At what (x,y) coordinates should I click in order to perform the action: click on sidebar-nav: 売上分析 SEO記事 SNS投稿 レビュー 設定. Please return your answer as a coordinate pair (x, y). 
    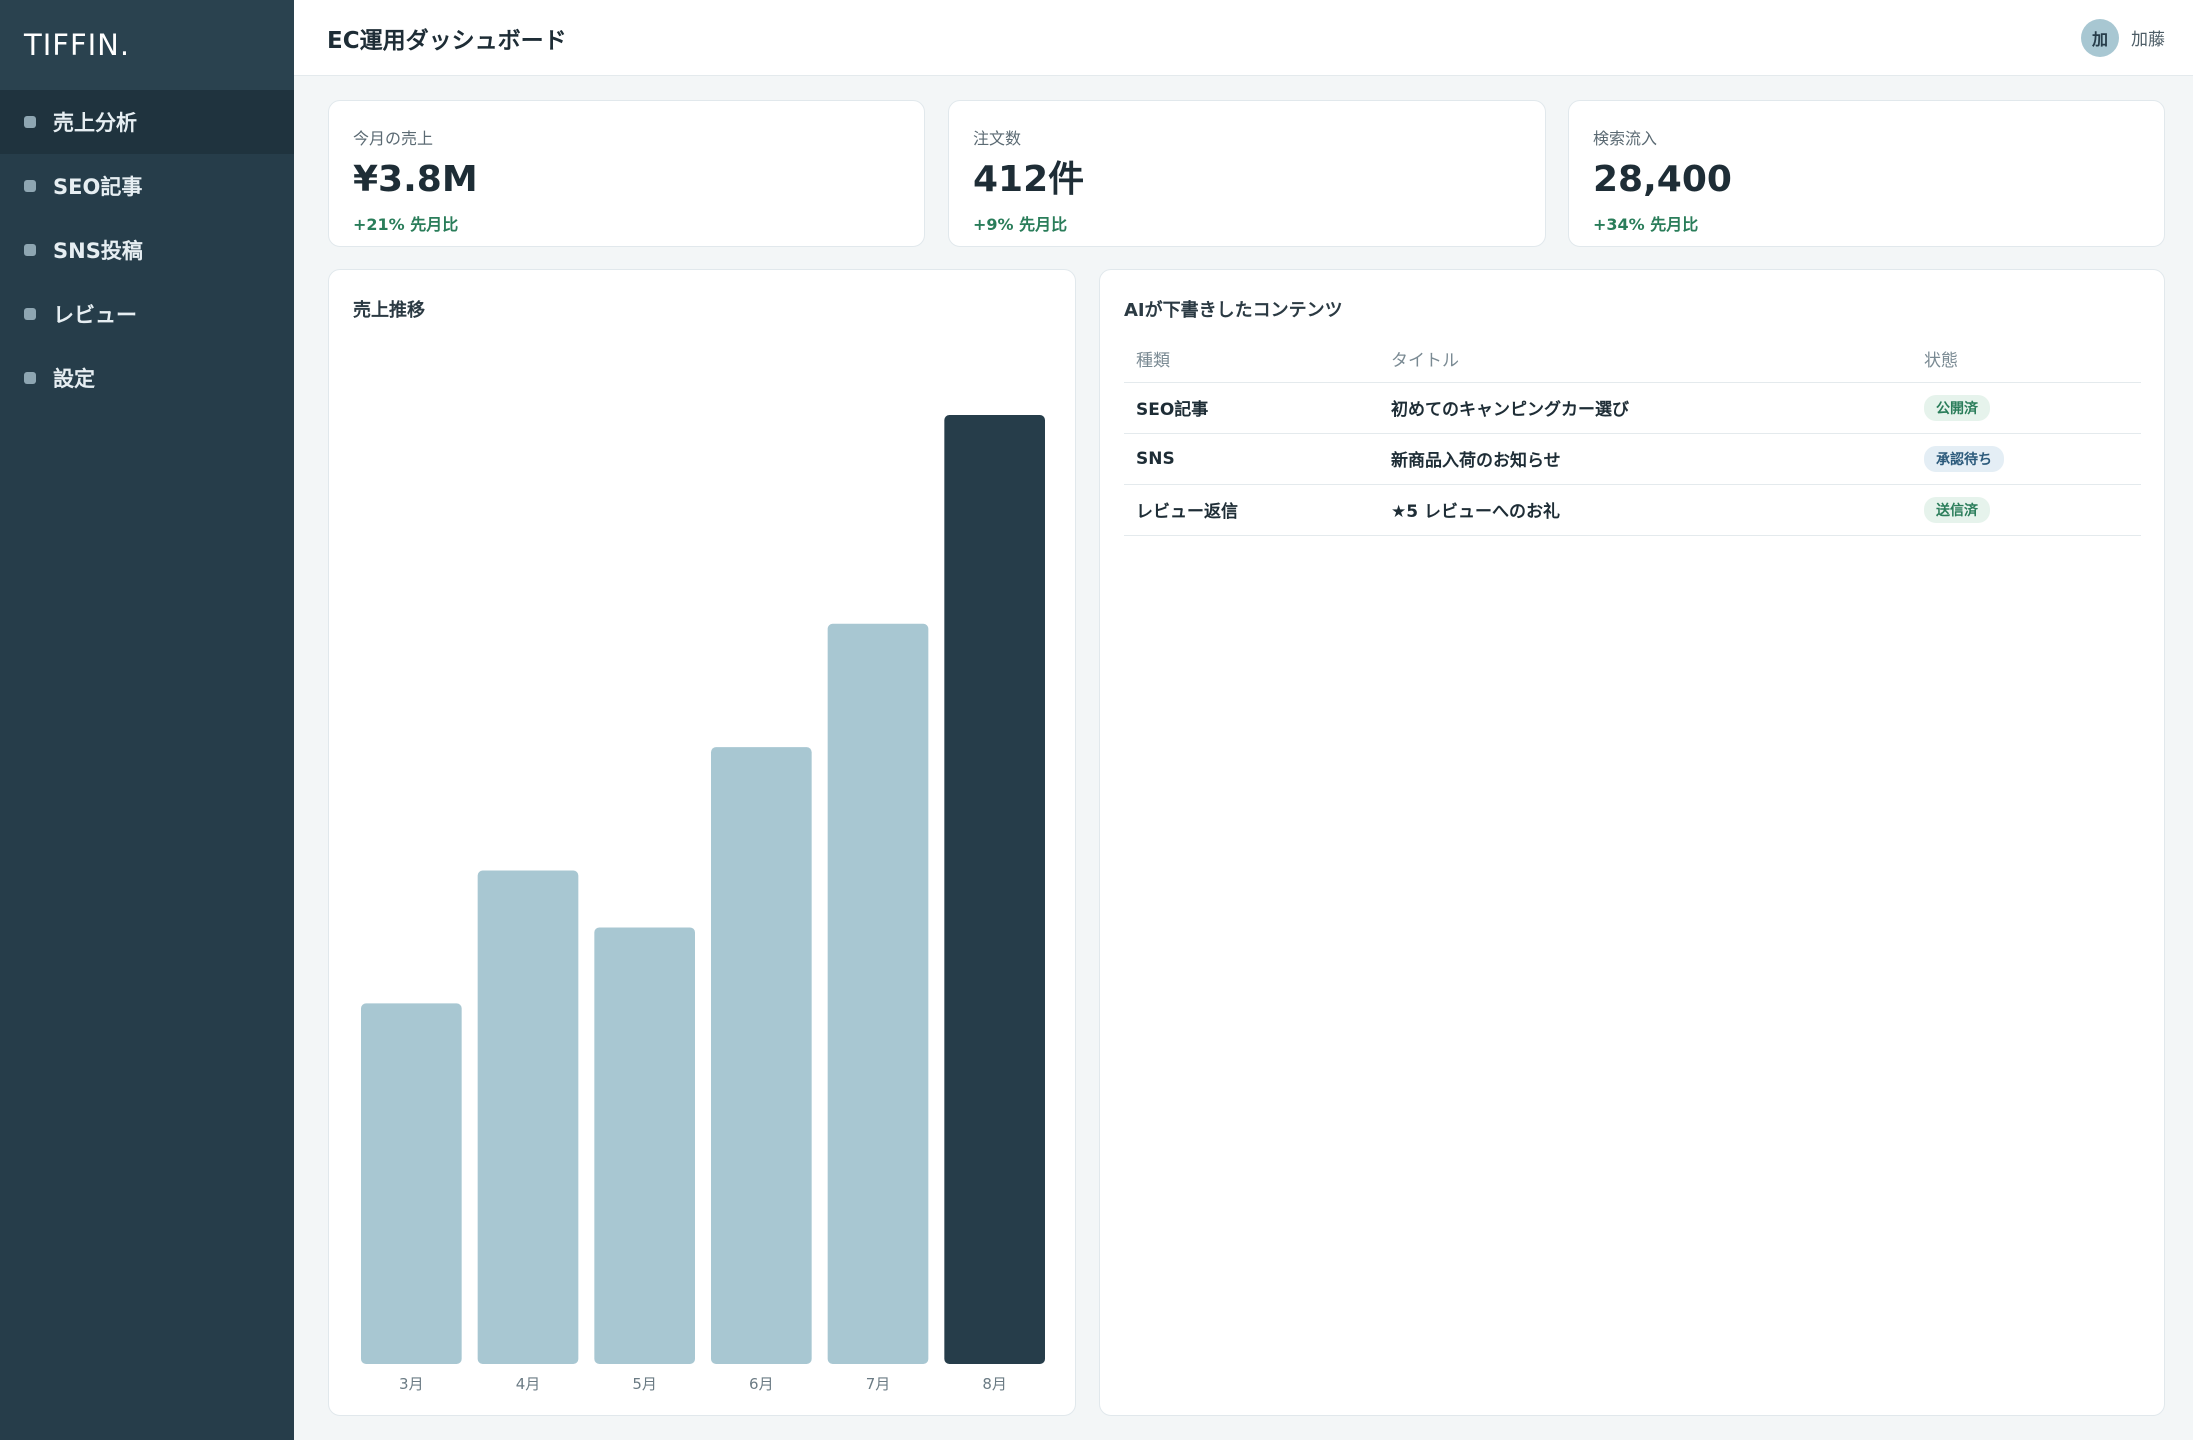
    Looking at the image, I should click on (147, 250).